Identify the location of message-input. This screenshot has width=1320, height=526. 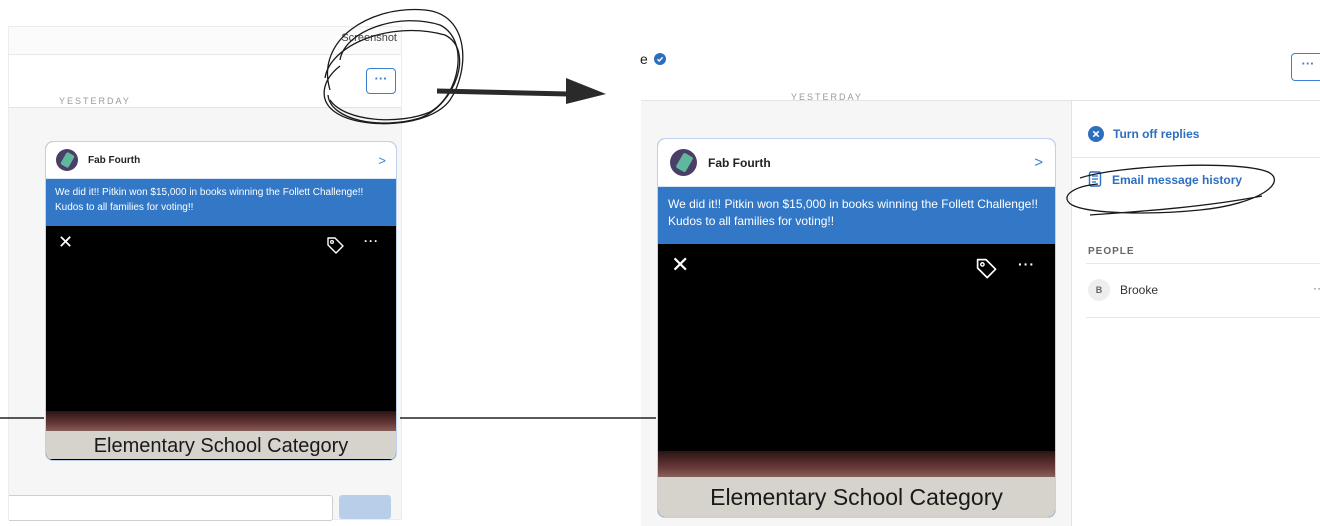
(171, 508).